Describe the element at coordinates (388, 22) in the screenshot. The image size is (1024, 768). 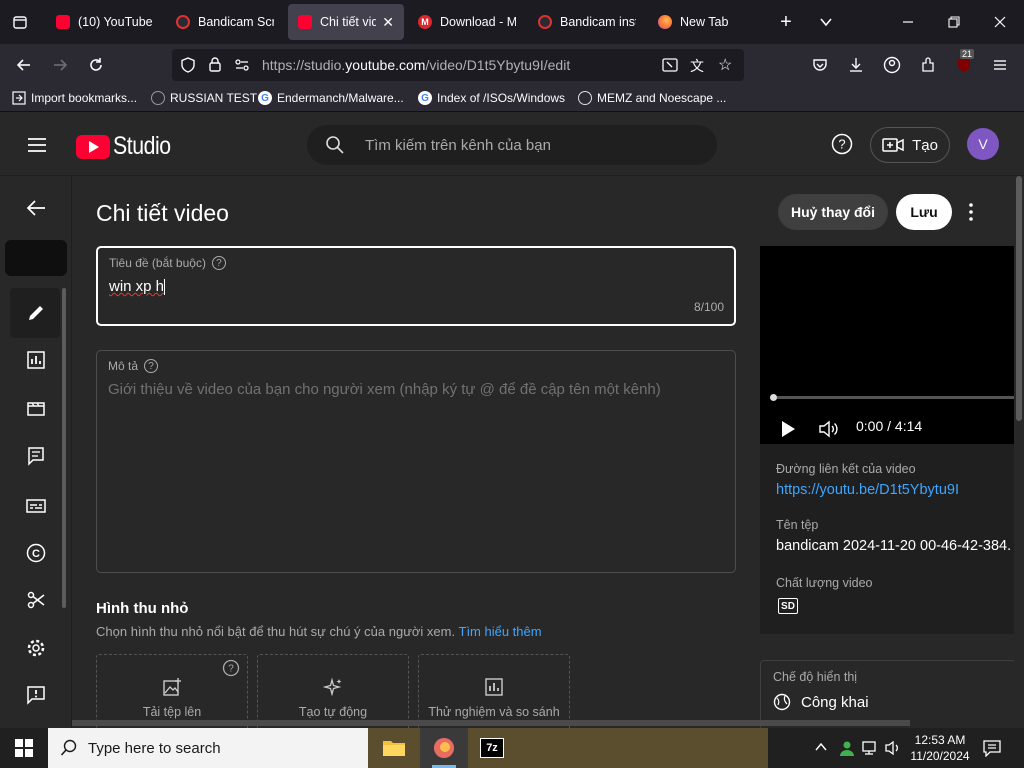
I see `close-tab-icon: ✕` at that location.